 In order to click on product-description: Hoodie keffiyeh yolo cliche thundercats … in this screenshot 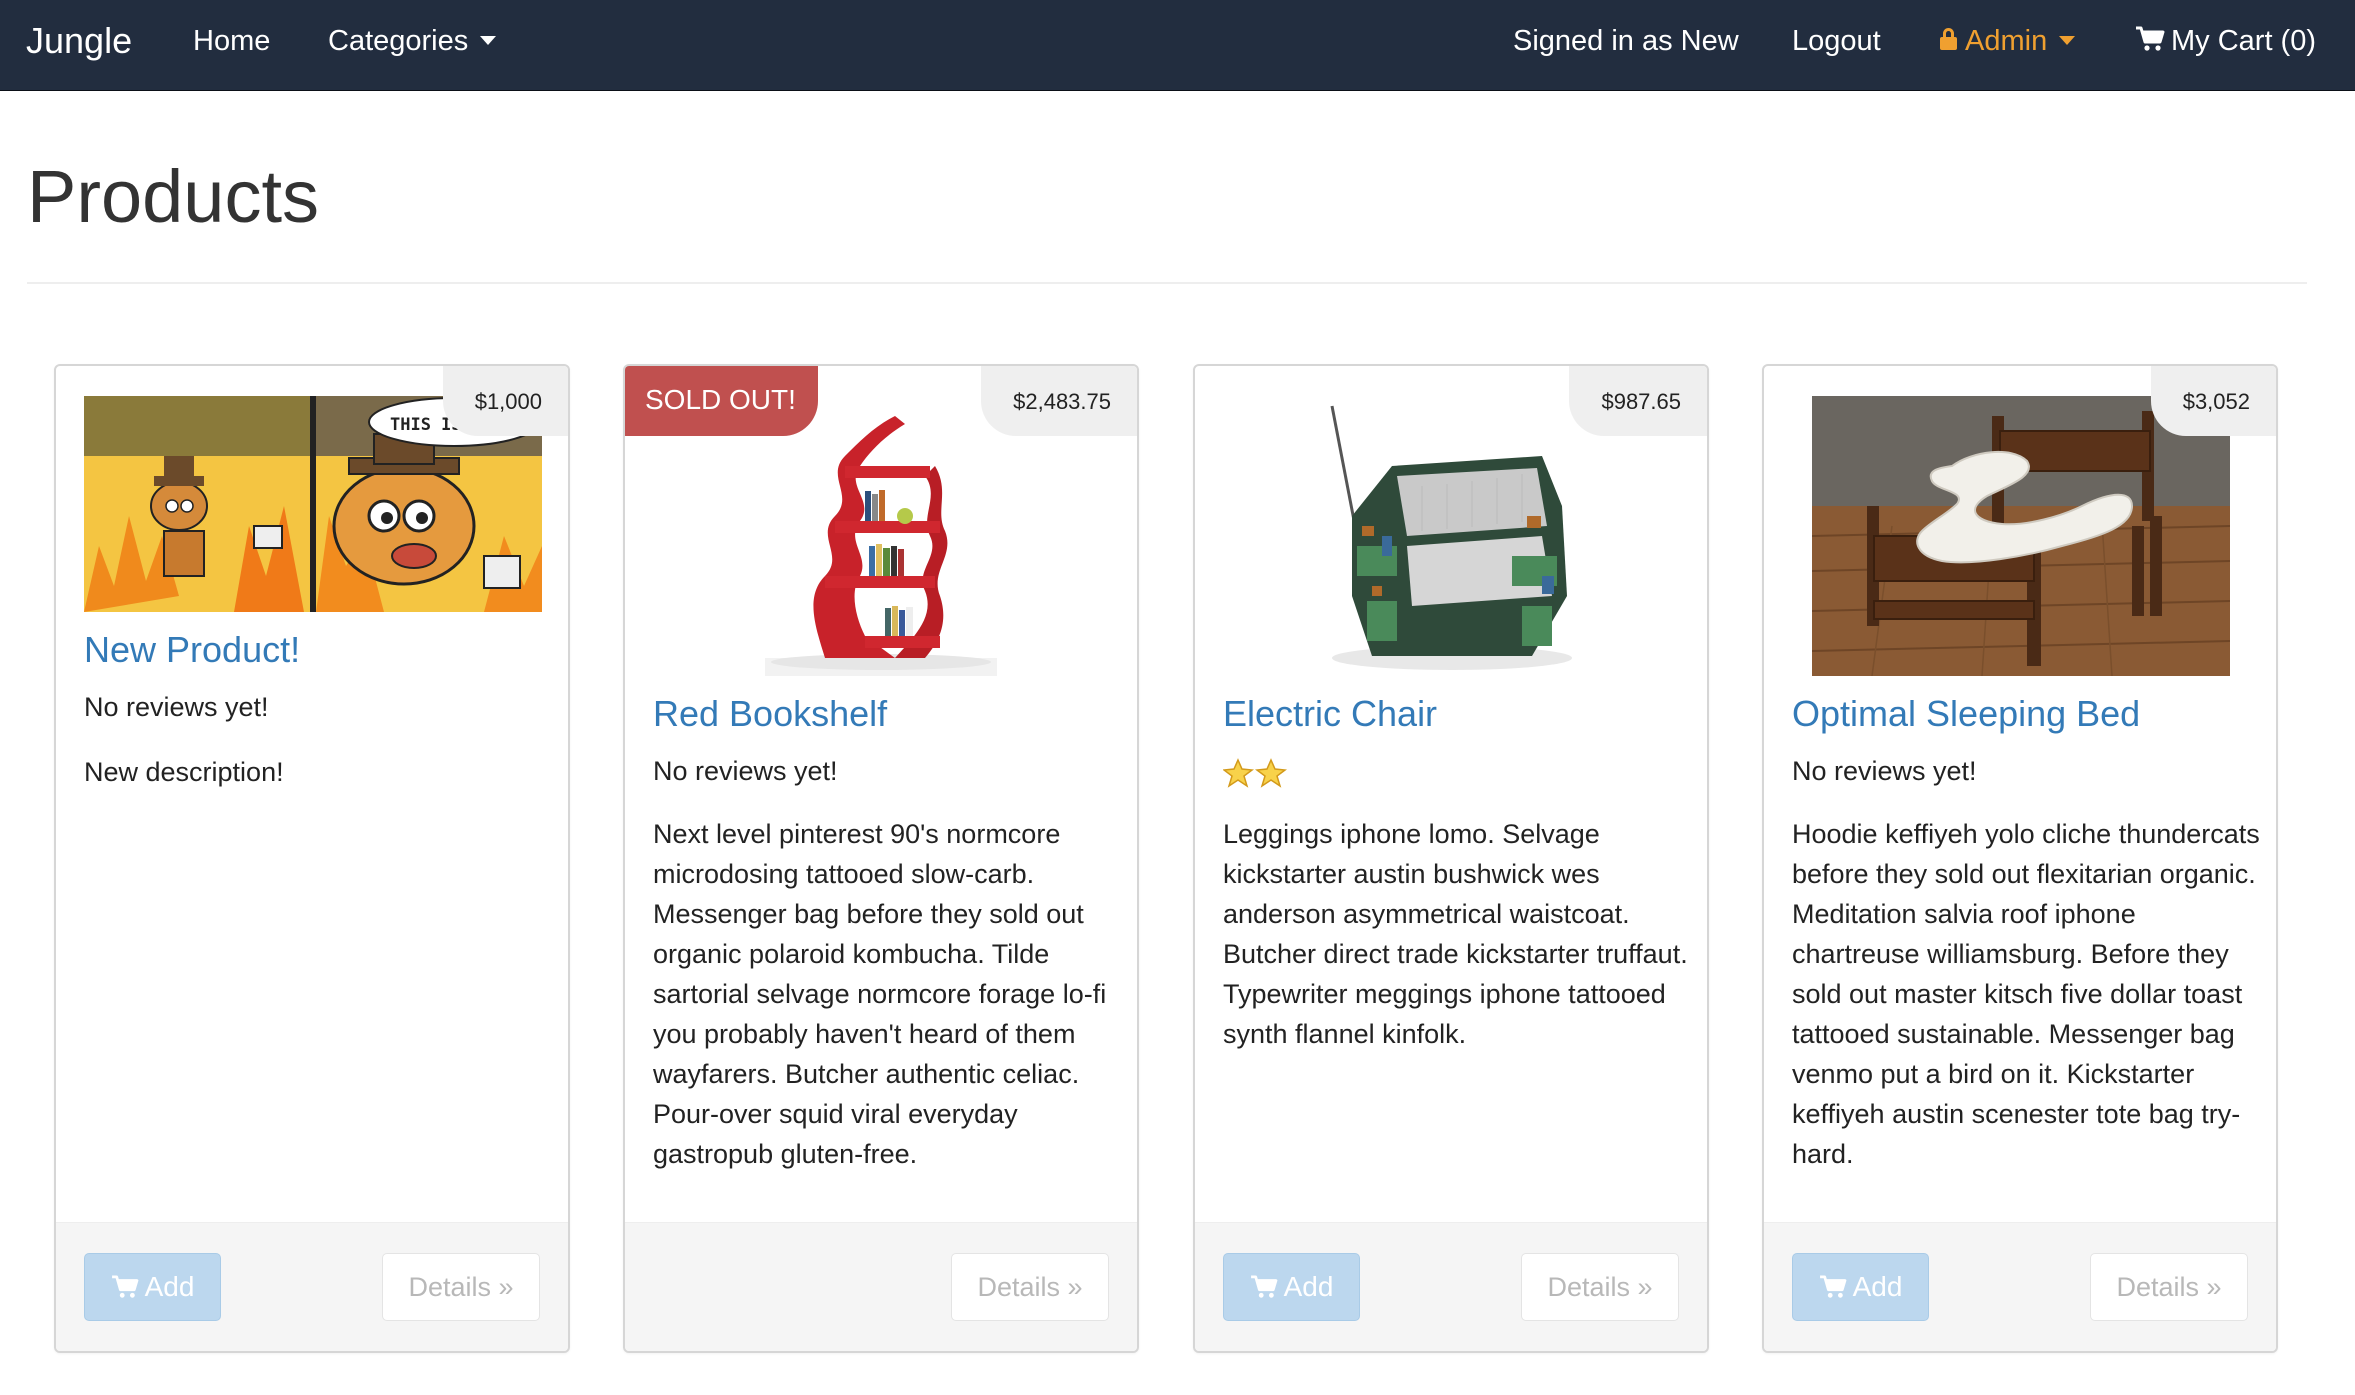, I will do `click(2026, 994)`.